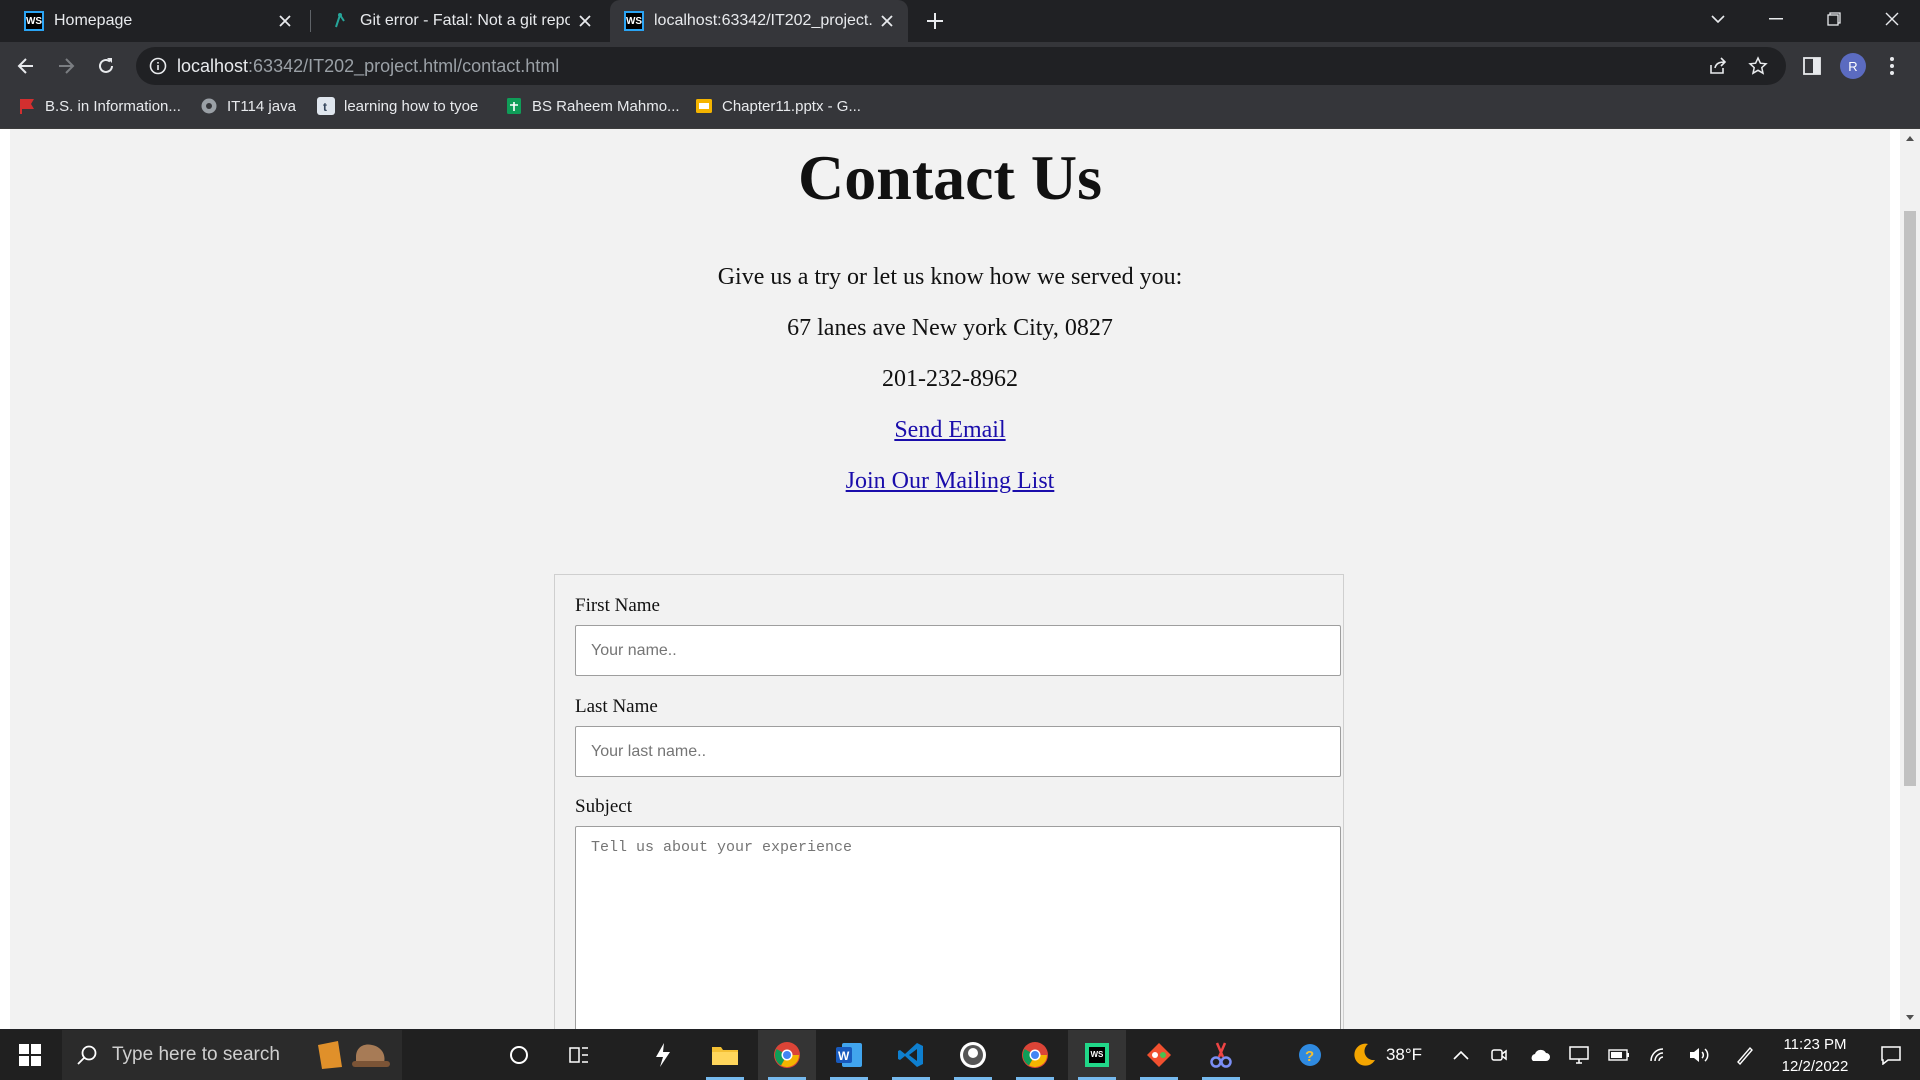  What do you see at coordinates (352, 1055) in the screenshot?
I see `search-highlight-icon` at bounding box center [352, 1055].